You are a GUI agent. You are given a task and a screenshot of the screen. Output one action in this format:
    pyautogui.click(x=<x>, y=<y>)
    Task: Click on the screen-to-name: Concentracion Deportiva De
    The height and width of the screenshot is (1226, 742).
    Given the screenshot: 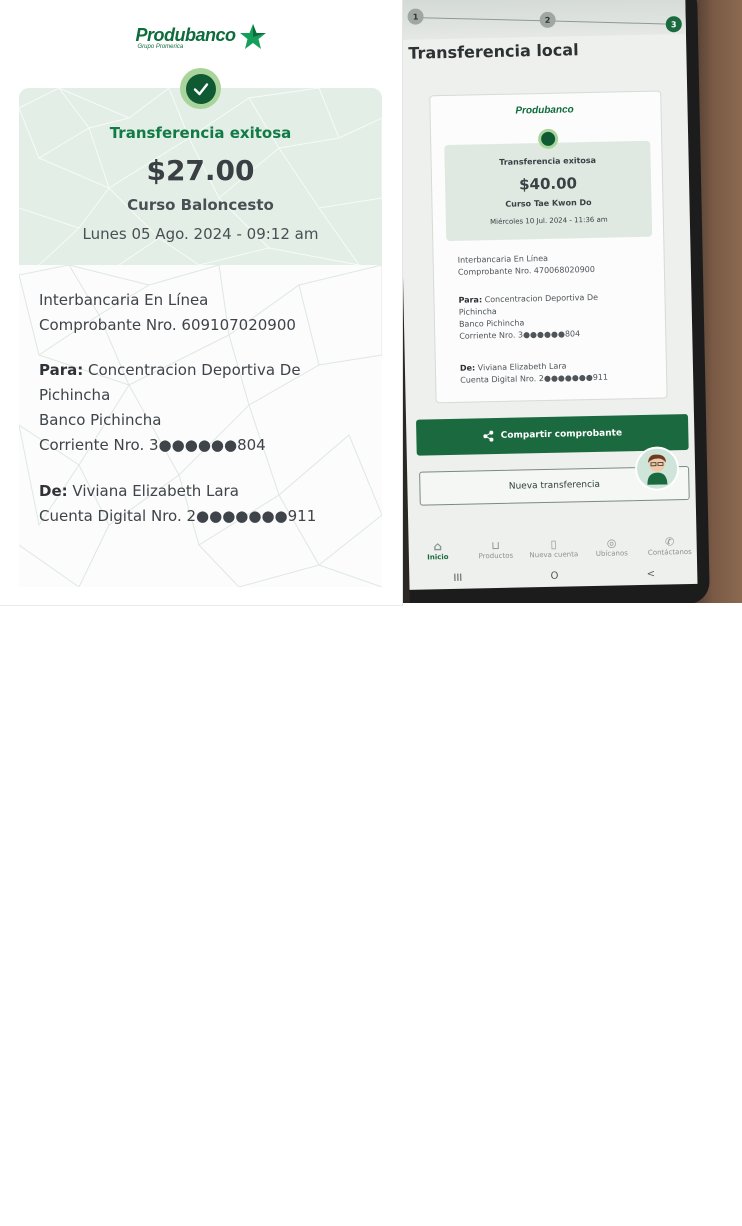 What is the action you would take?
    pyautogui.click(x=541, y=298)
    